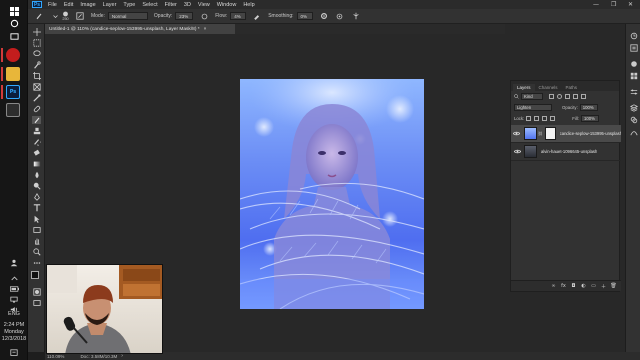  Describe the element at coordinates (36, 54) in the screenshot. I see `lasso-tool-icon` at that location.